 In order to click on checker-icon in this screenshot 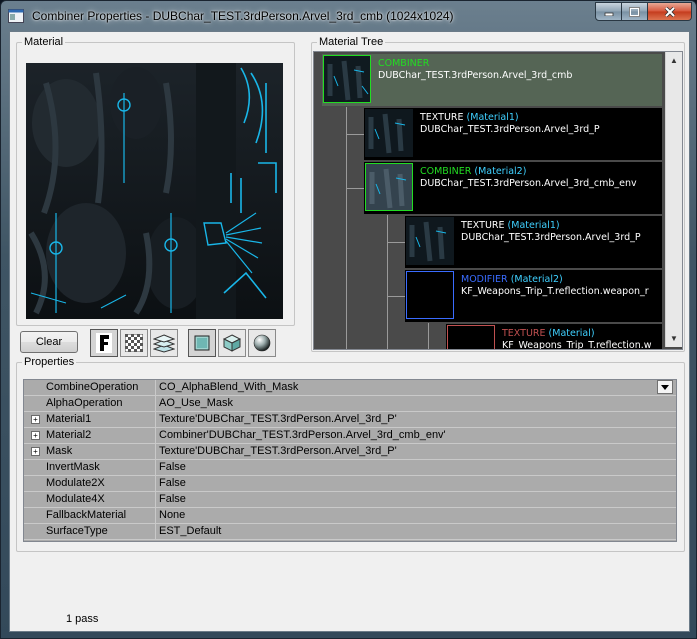, I will do `click(134, 343)`.